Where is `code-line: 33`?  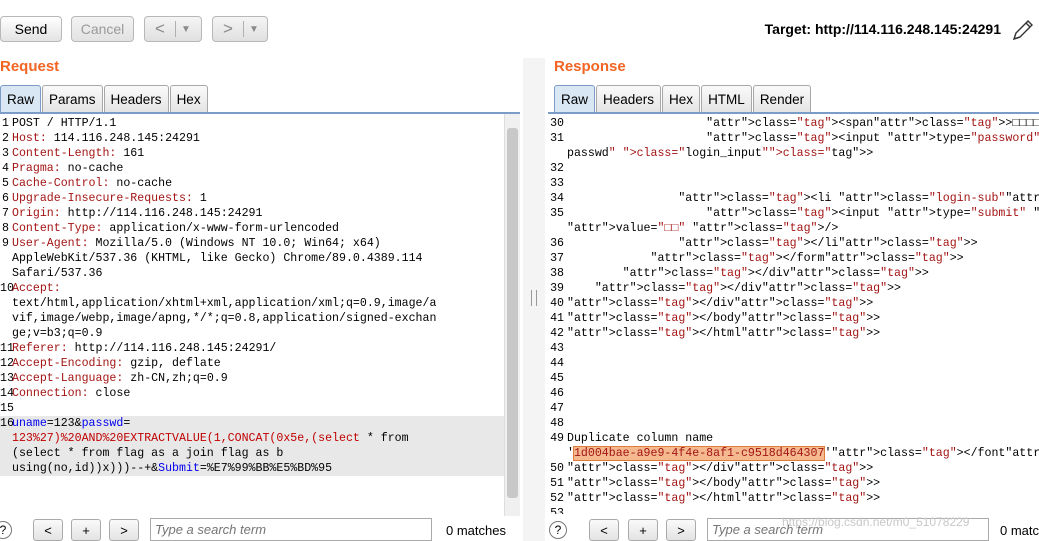 code-line: 33 is located at coordinates (793, 183).